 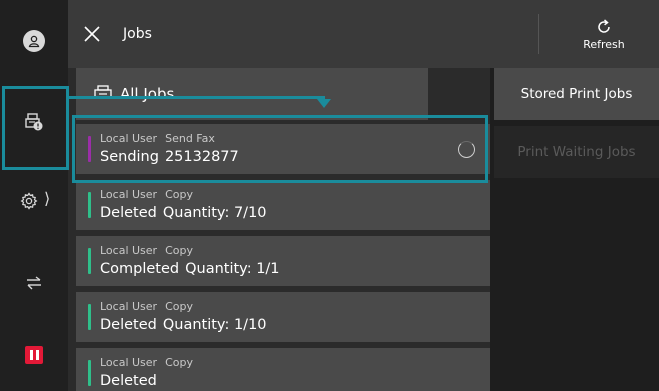 I want to click on job-status-line: Sending 25132877, so click(x=169, y=157).